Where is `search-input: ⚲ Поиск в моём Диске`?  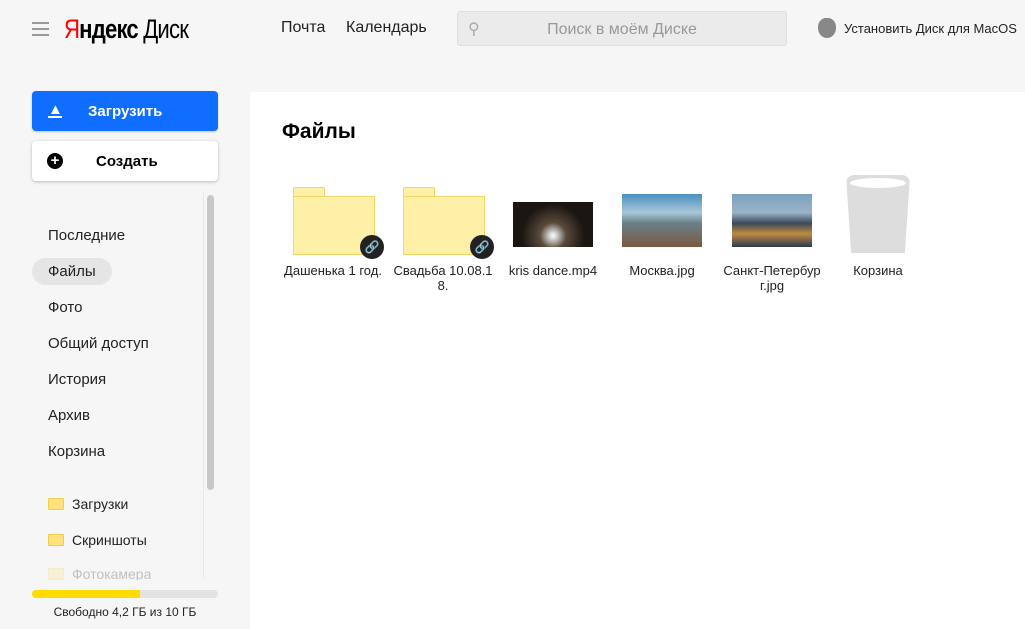 search-input: ⚲ Поиск в моём Диске is located at coordinates (622, 28).